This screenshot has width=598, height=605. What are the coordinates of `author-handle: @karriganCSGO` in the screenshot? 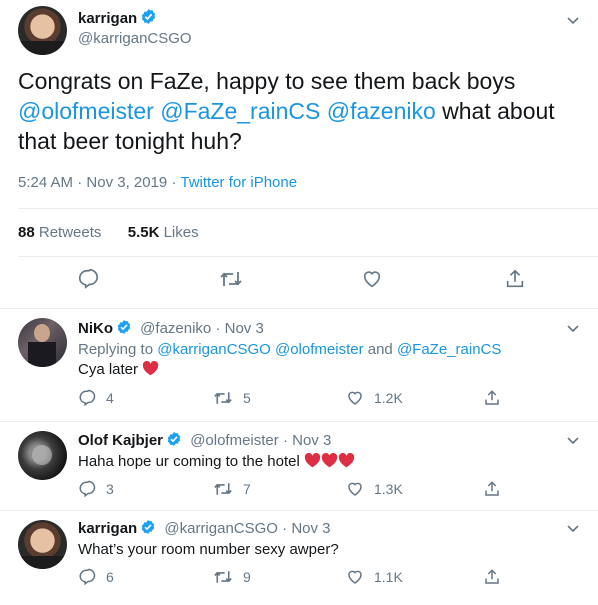 It's located at (135, 38).